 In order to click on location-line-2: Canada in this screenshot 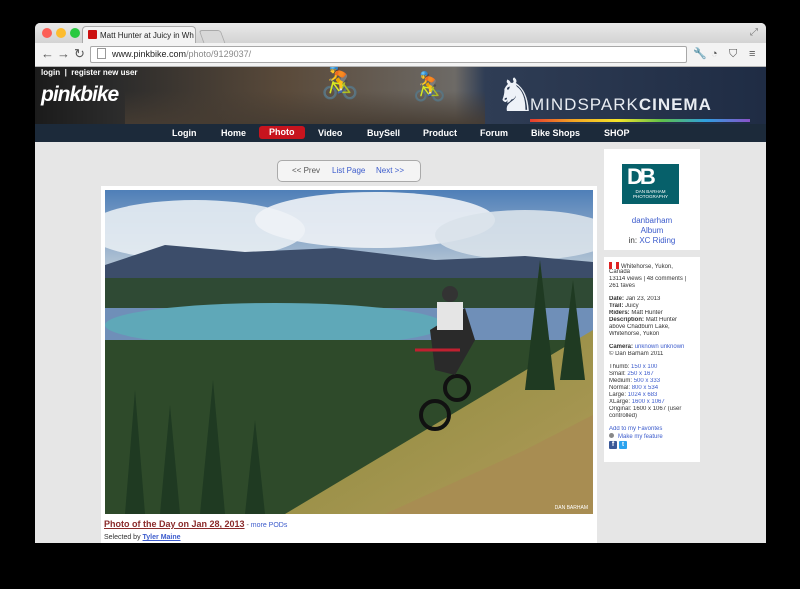, I will do `click(620, 272)`.